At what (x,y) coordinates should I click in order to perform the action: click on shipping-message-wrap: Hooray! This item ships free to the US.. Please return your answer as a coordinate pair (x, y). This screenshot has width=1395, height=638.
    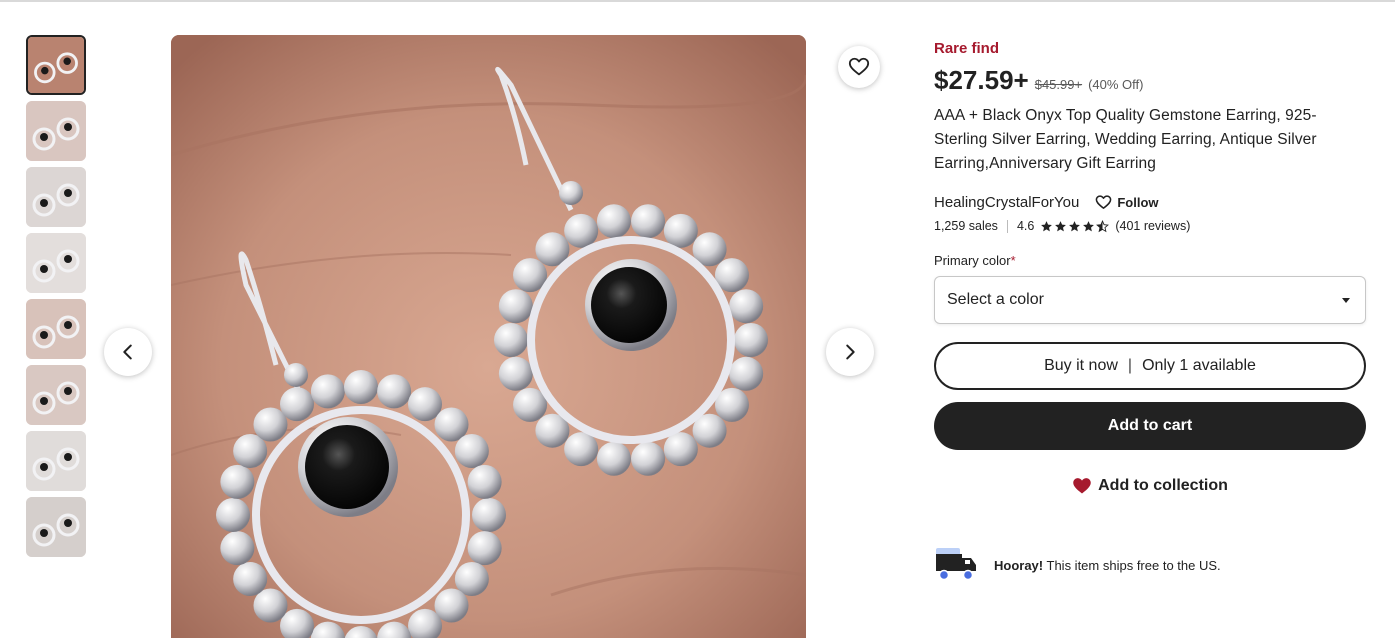
    Looking at the image, I should click on (1107, 565).